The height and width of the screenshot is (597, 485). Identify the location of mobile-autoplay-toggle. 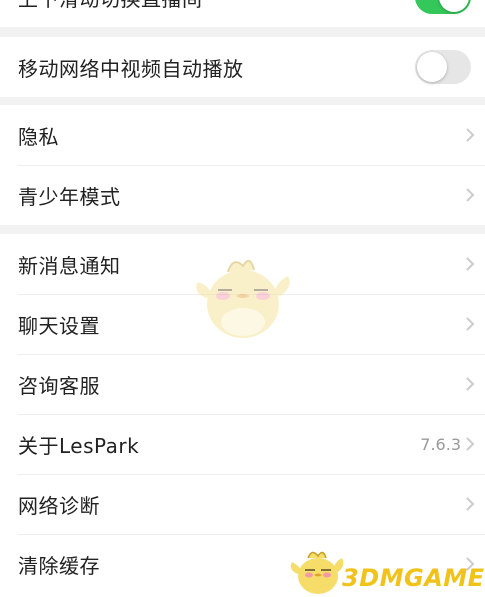
(443, 67).